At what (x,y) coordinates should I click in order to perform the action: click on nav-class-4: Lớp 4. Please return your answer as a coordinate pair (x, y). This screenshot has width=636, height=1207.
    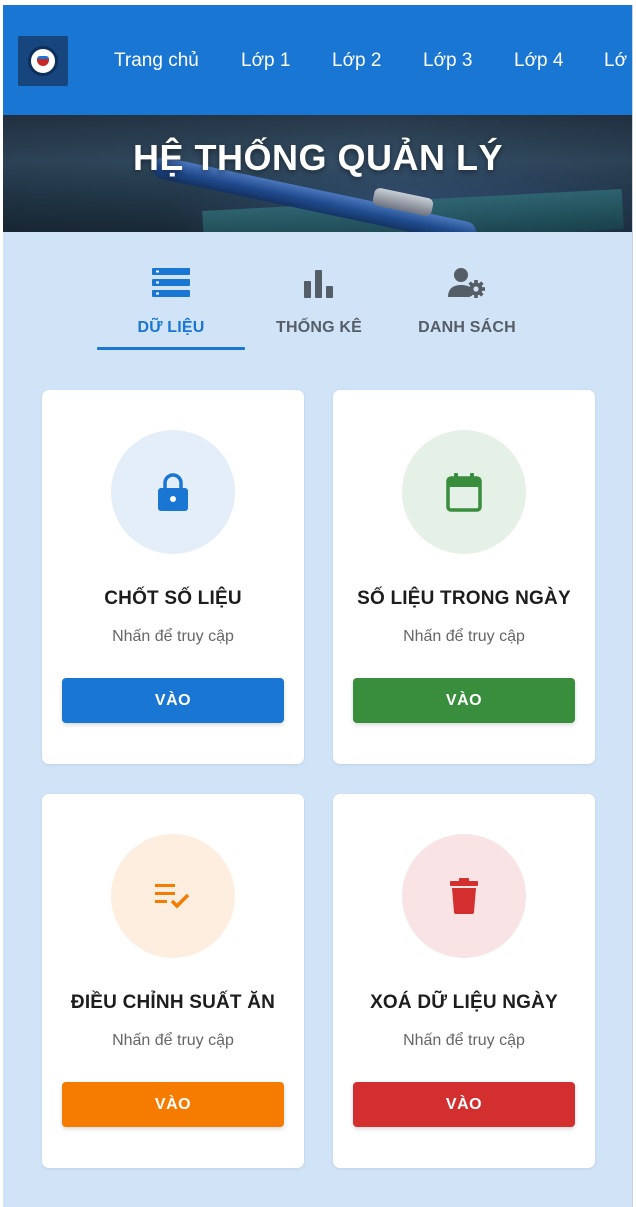
    Looking at the image, I should click on (538, 61).